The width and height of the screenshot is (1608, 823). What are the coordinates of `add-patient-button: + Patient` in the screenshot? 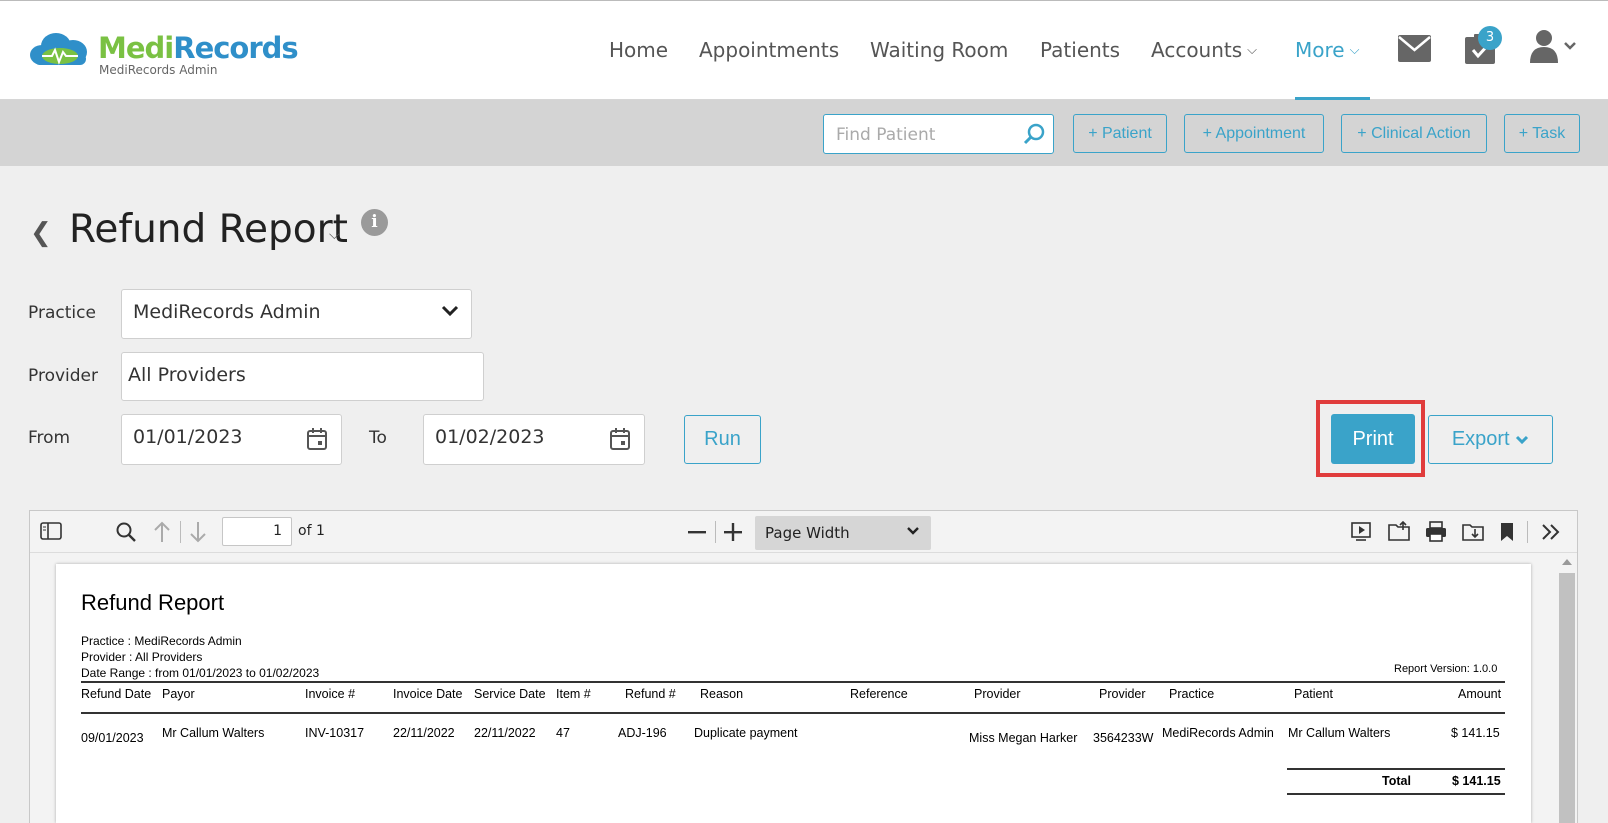 It's located at (1120, 133).